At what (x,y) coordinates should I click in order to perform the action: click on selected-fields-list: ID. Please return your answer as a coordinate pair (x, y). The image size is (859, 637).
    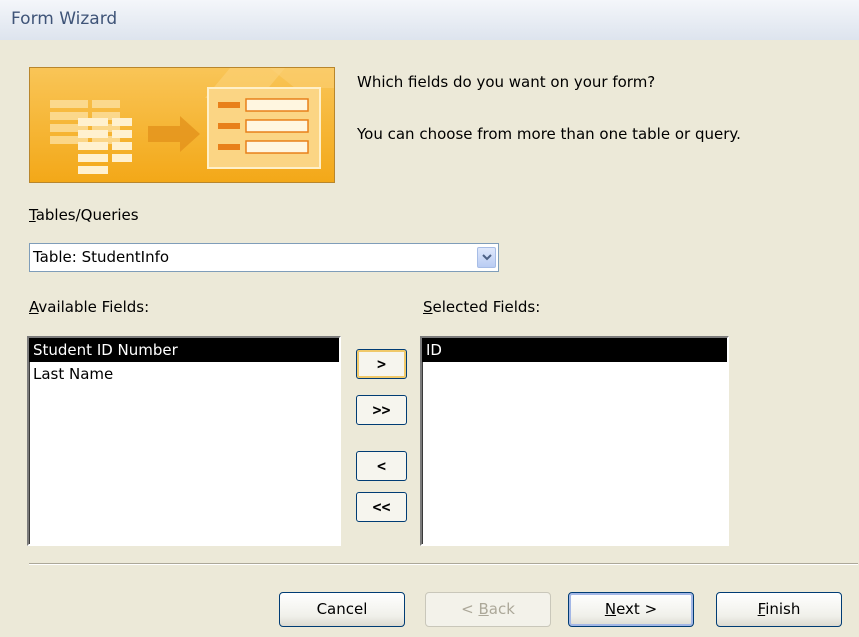
    Looking at the image, I should click on (574, 441).